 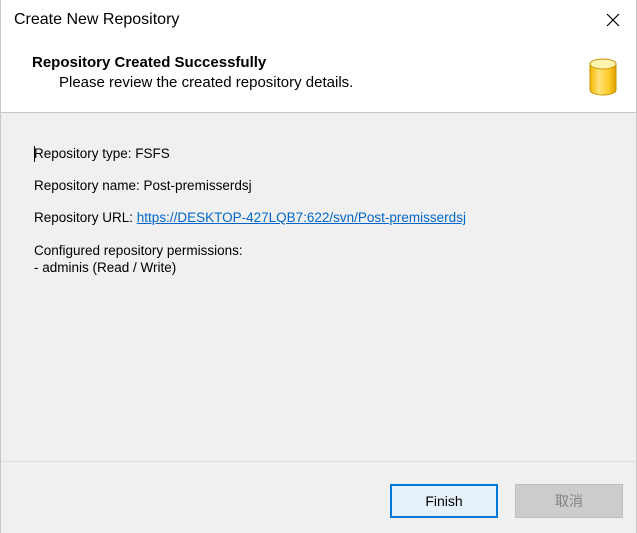 What do you see at coordinates (138, 250) in the screenshot?
I see `permissions-heading: Configured repository permissions:` at bounding box center [138, 250].